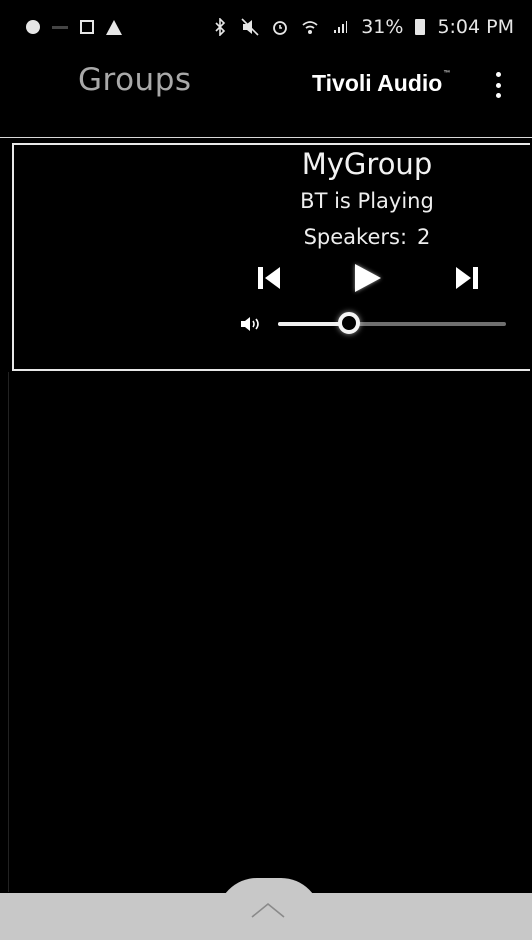 The image size is (532, 940). Describe the element at coordinates (266, 96) in the screenshot. I see `app-bar: Groups Tivoli Audio™` at that location.